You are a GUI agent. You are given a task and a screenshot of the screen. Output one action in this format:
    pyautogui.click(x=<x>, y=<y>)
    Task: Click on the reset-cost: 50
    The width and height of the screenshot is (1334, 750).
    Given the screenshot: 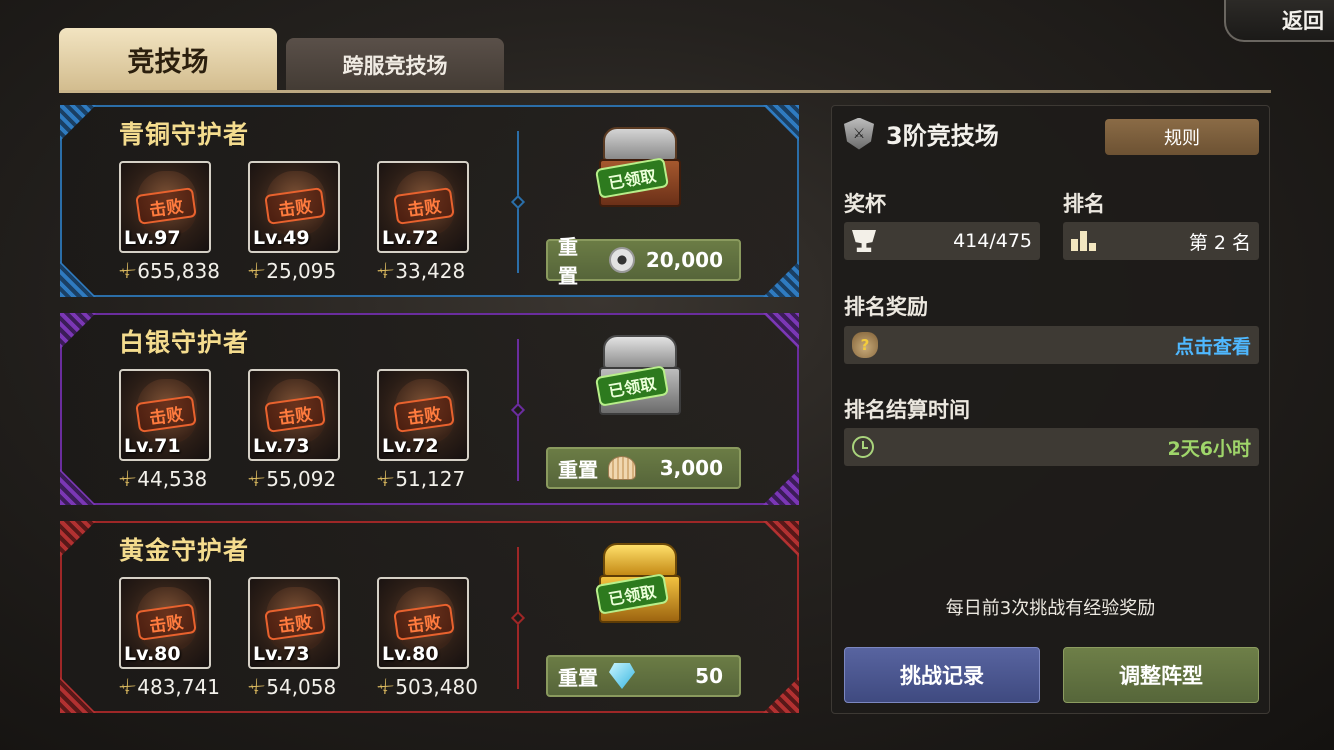 What is the action you would take?
    pyautogui.click(x=709, y=676)
    